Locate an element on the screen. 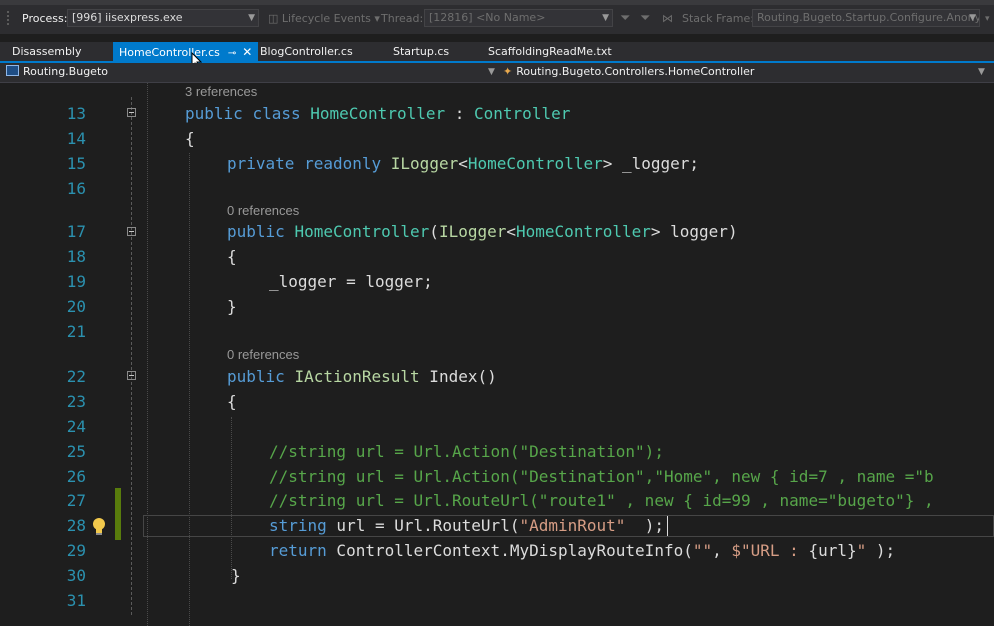 The width and height of the screenshot is (994, 626). thread-dropdown: [12816] <No Name> ▼ is located at coordinates (518, 18).